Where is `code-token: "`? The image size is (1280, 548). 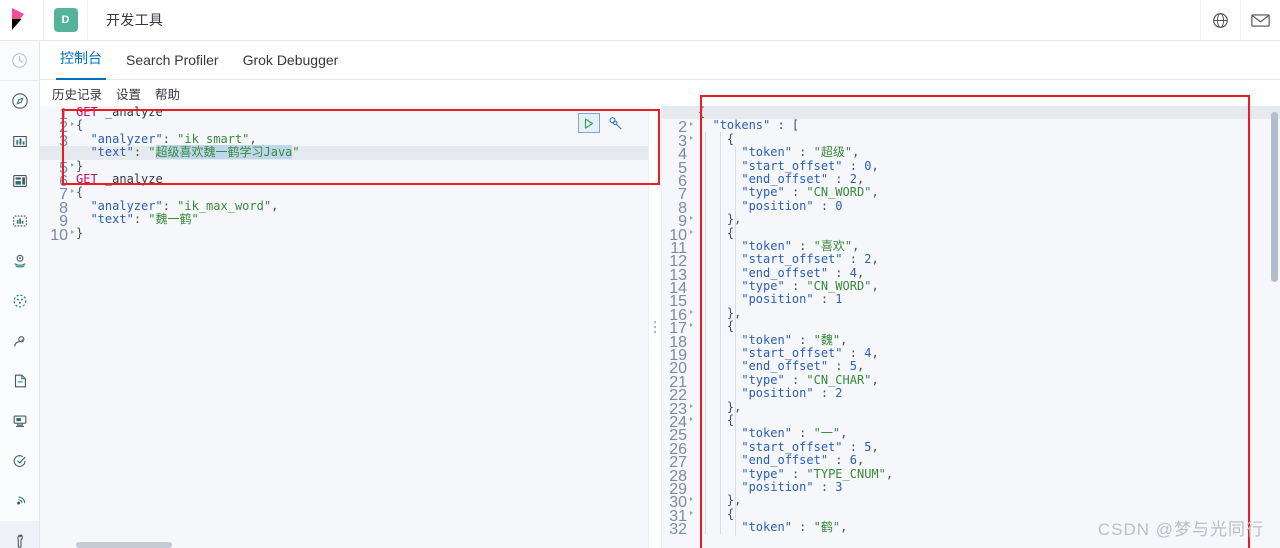 code-token: " is located at coordinates (152, 152).